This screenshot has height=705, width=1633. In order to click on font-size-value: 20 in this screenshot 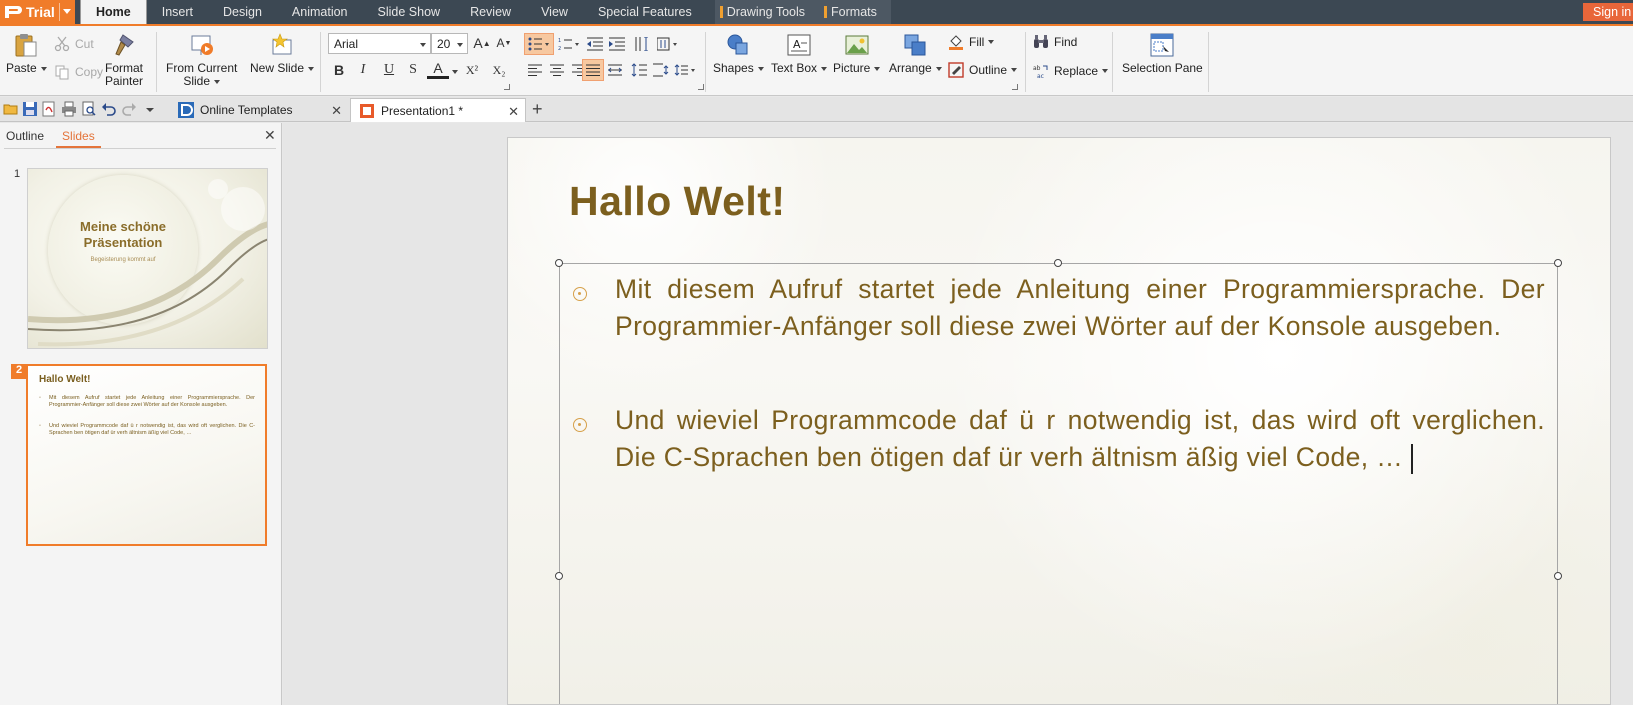, I will do `click(444, 44)`.